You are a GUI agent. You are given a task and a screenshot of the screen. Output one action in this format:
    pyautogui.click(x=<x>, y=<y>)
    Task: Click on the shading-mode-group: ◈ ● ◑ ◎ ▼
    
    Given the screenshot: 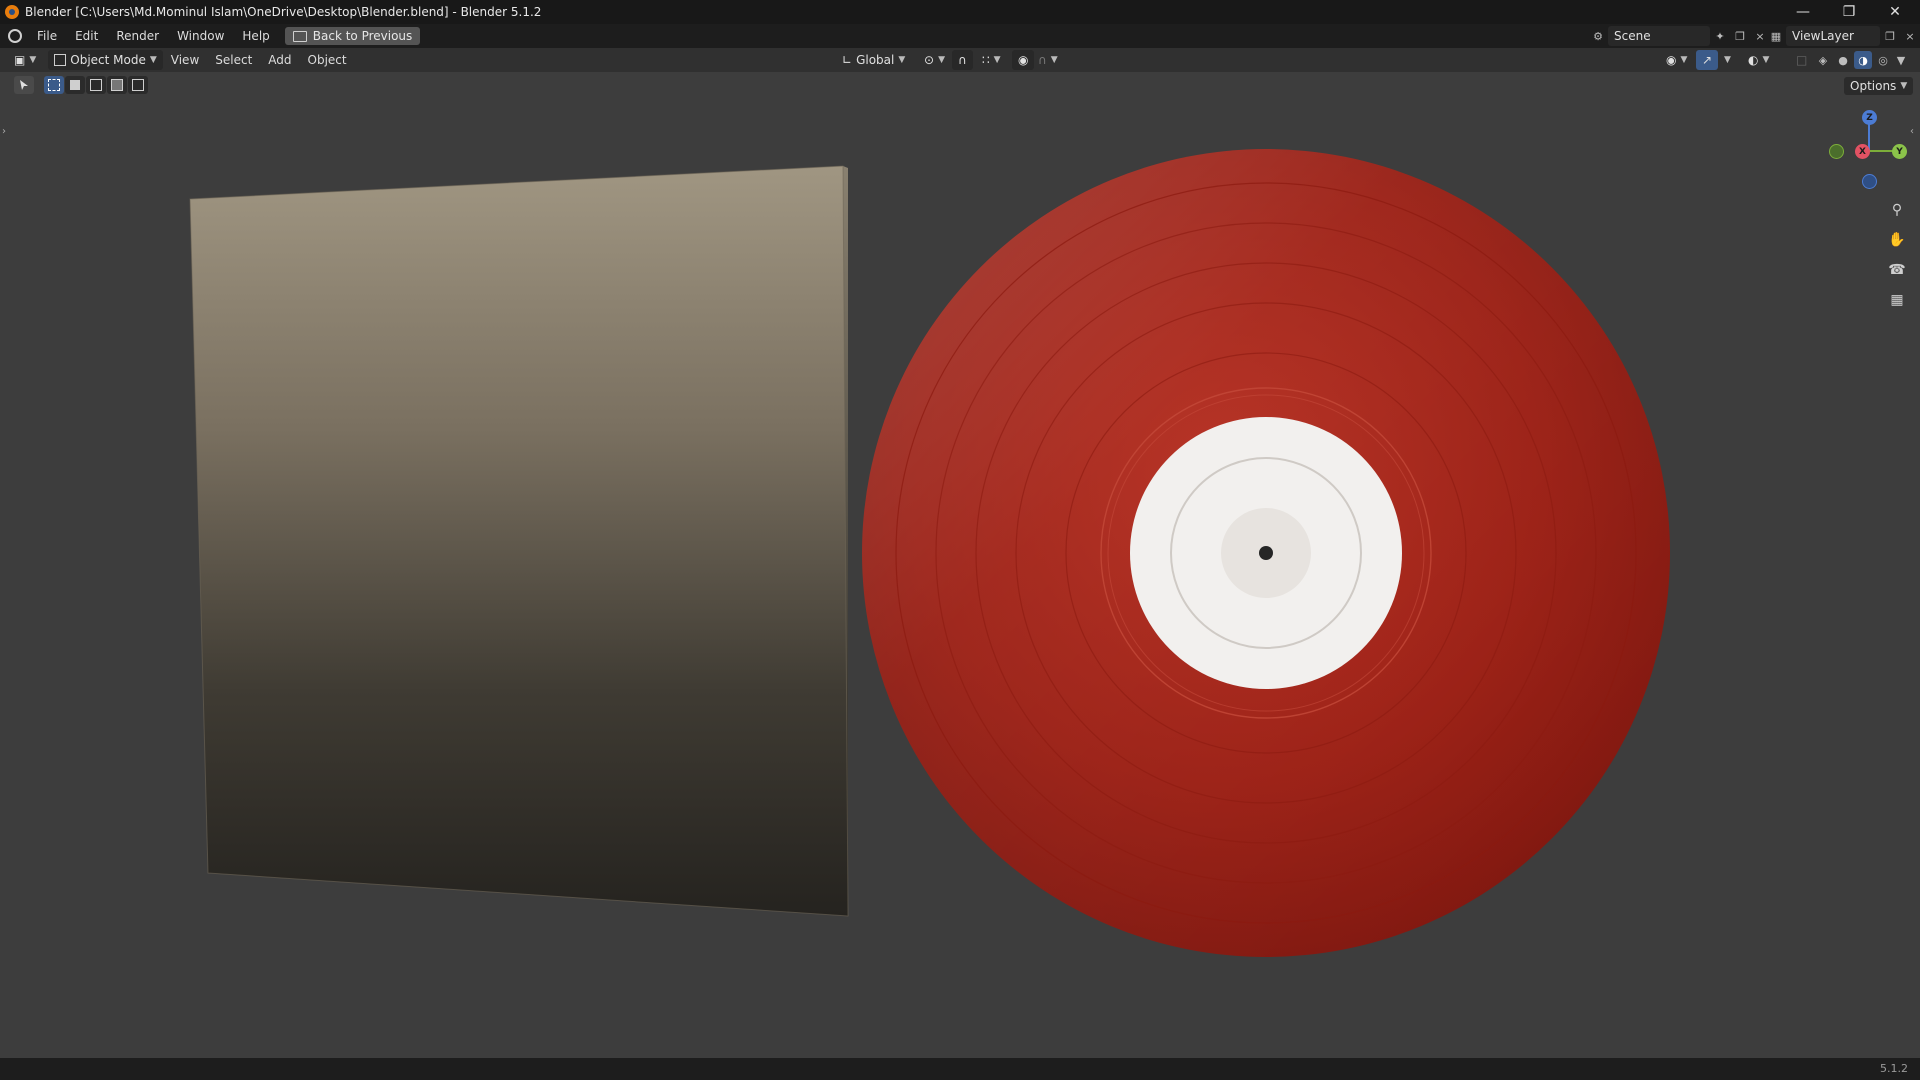 What is the action you would take?
    pyautogui.click(x=1861, y=60)
    